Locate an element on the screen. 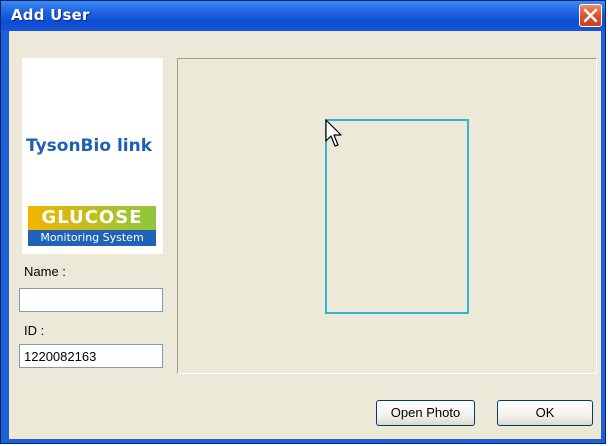  logo-panel: TysonBio link GLUCOSE Monitoring System is located at coordinates (92, 156).